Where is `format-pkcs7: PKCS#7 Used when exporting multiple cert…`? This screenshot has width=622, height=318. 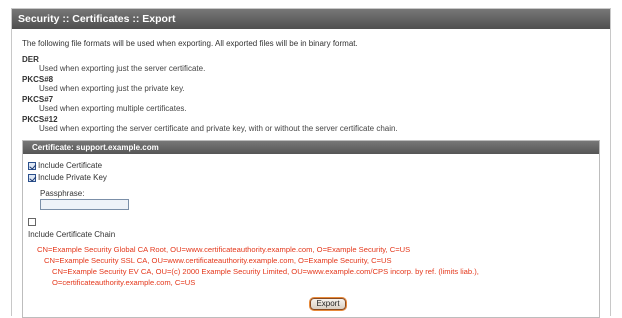
format-pkcs7: PKCS#7 Used when exporting multiple cert… is located at coordinates (104, 104).